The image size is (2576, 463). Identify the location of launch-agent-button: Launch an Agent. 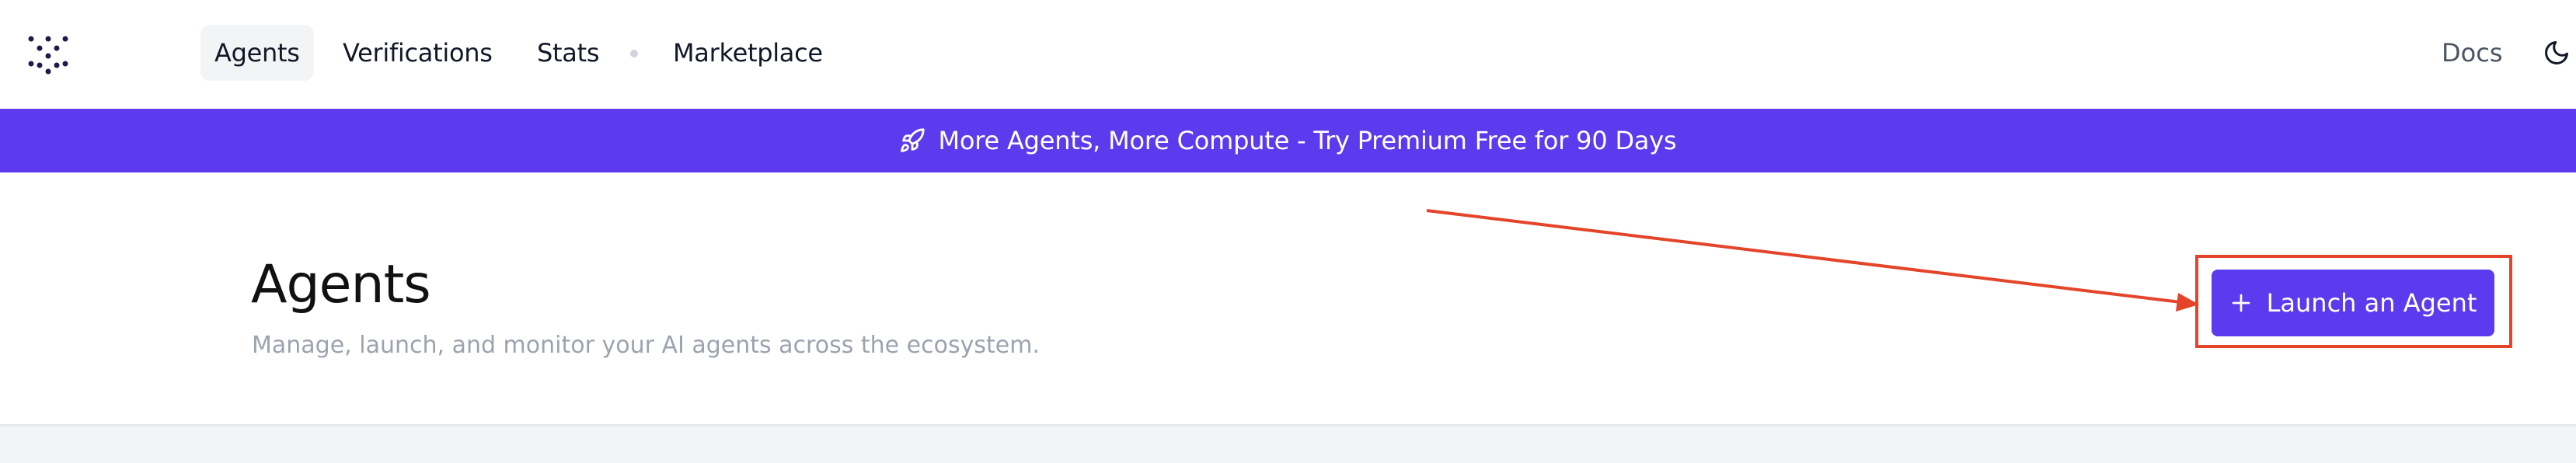
(2353, 303).